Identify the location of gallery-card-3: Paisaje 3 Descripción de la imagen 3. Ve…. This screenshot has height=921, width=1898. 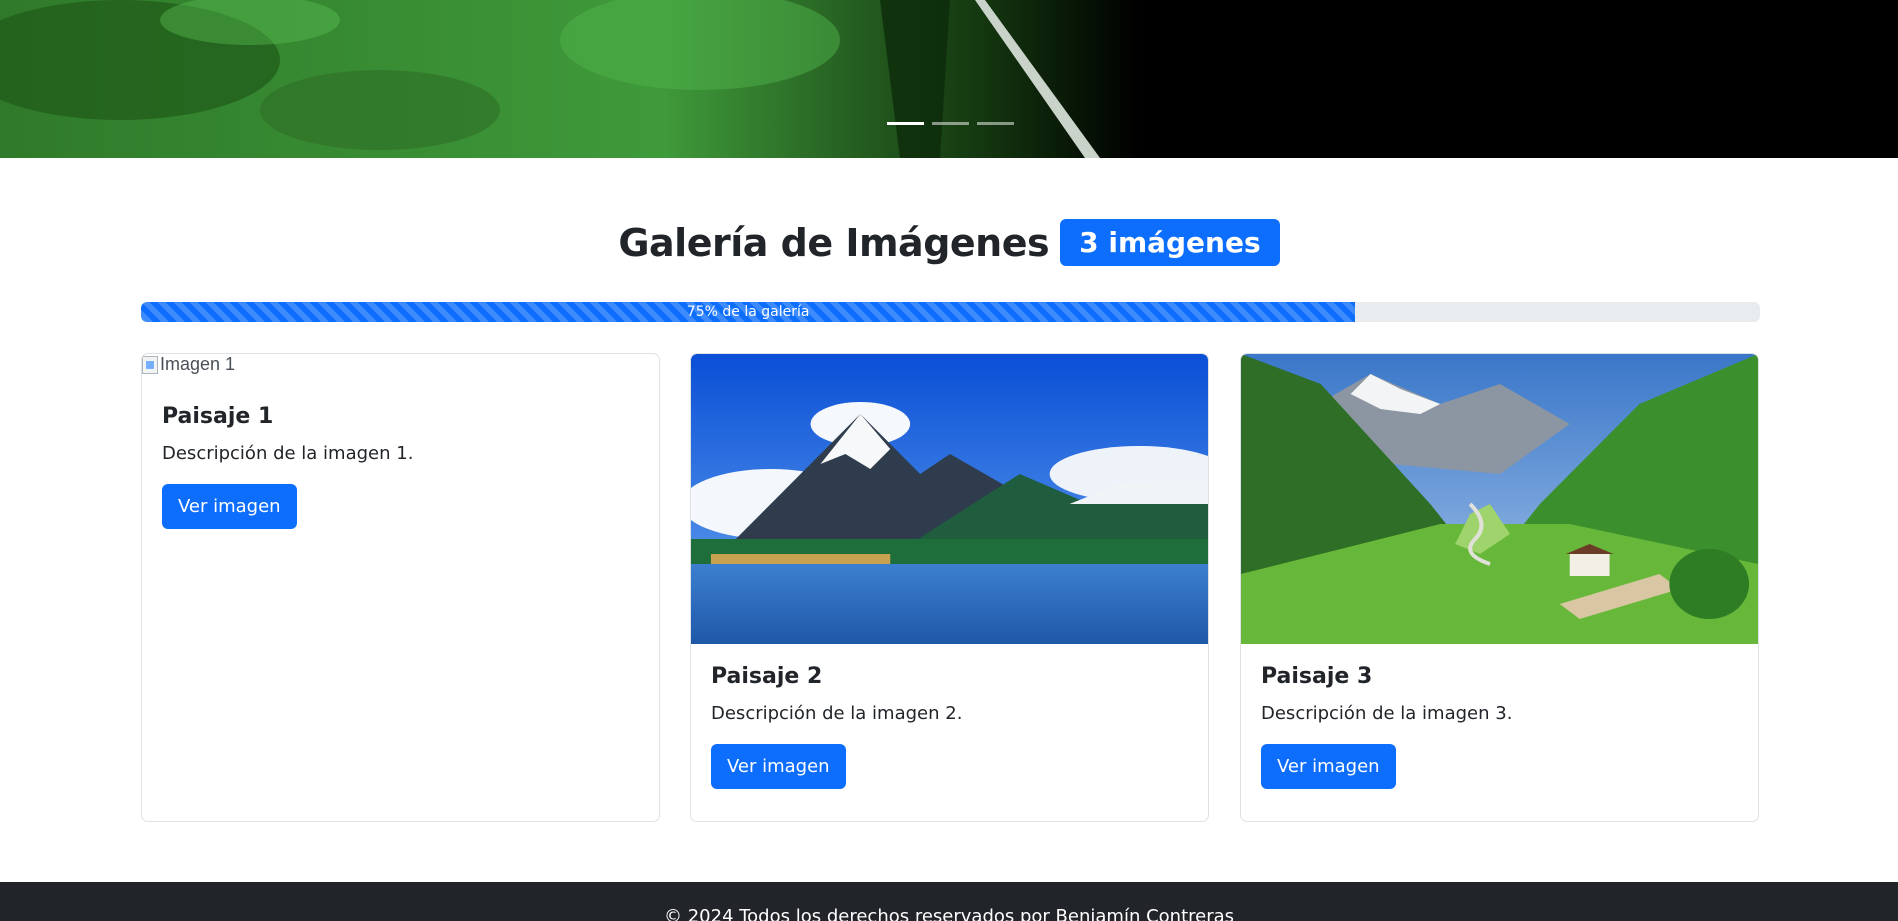
(1499, 587).